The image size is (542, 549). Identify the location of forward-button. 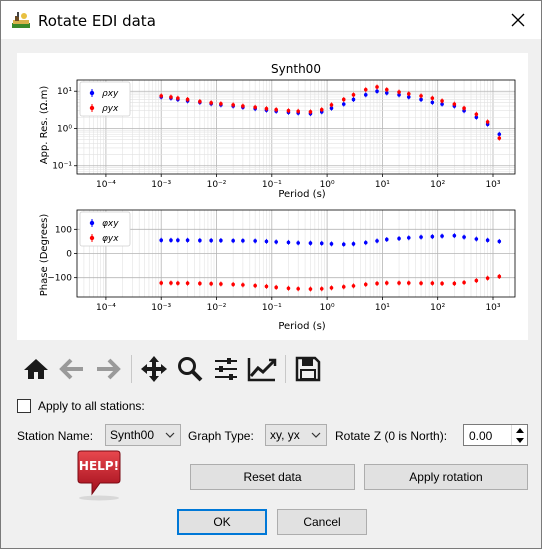
(108, 369).